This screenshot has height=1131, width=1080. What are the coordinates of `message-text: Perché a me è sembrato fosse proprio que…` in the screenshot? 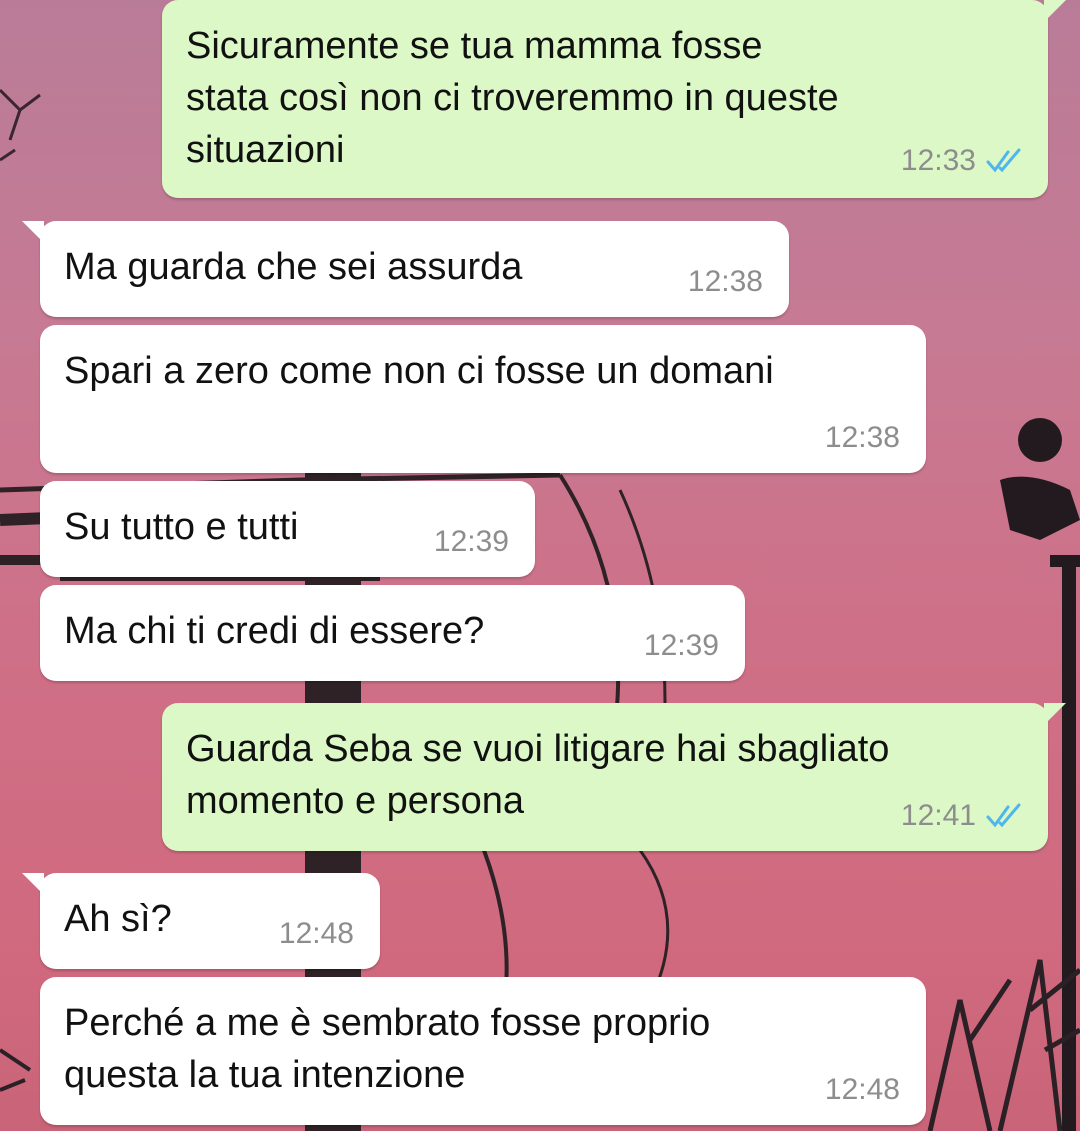 It's located at (387, 1049).